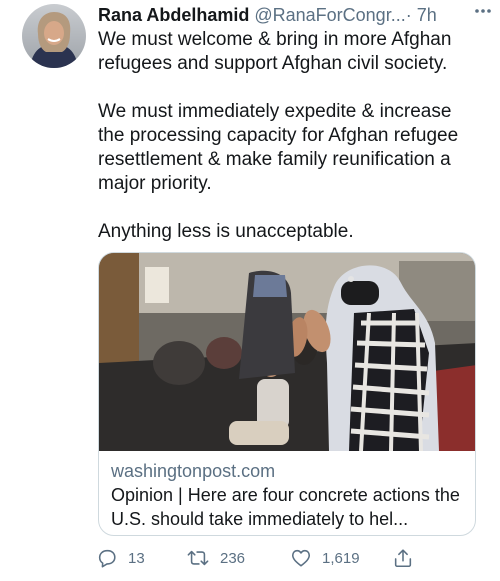  Describe the element at coordinates (136, 558) in the screenshot. I see `reply-count: 13` at that location.